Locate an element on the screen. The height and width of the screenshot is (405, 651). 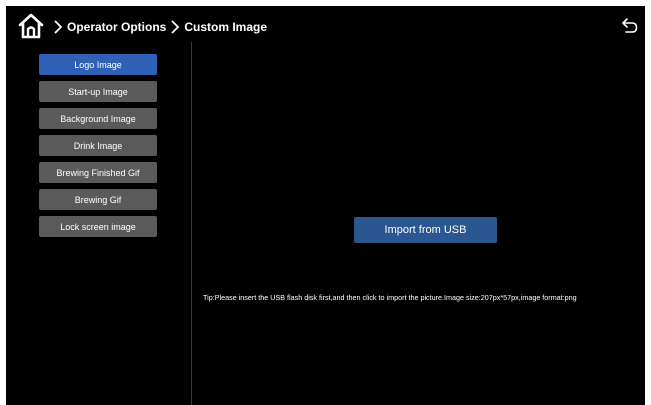
breadcrumb-operator-options: Operator Options is located at coordinates (116, 27).